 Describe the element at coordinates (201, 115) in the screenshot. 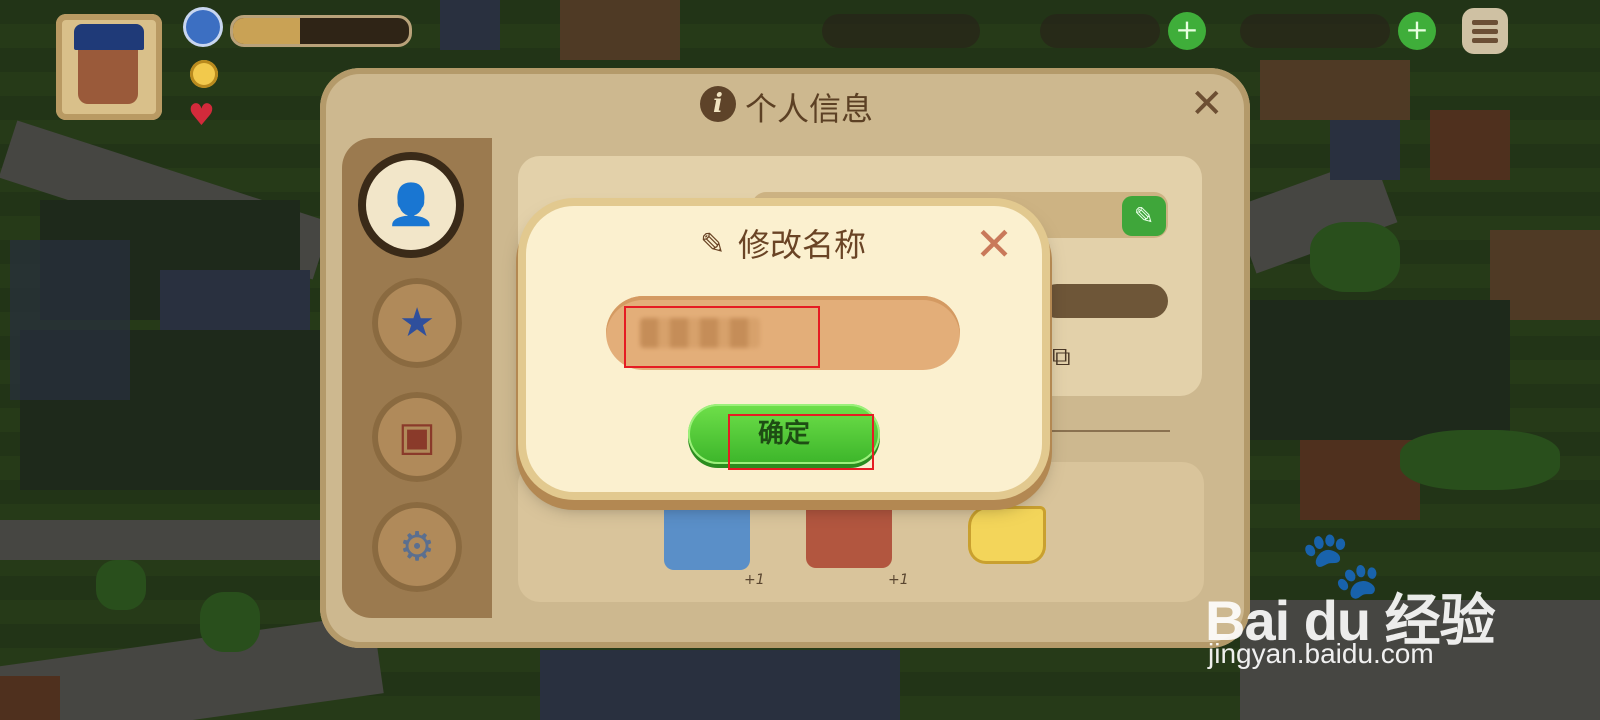

I see `heart-icon: ♥` at that location.